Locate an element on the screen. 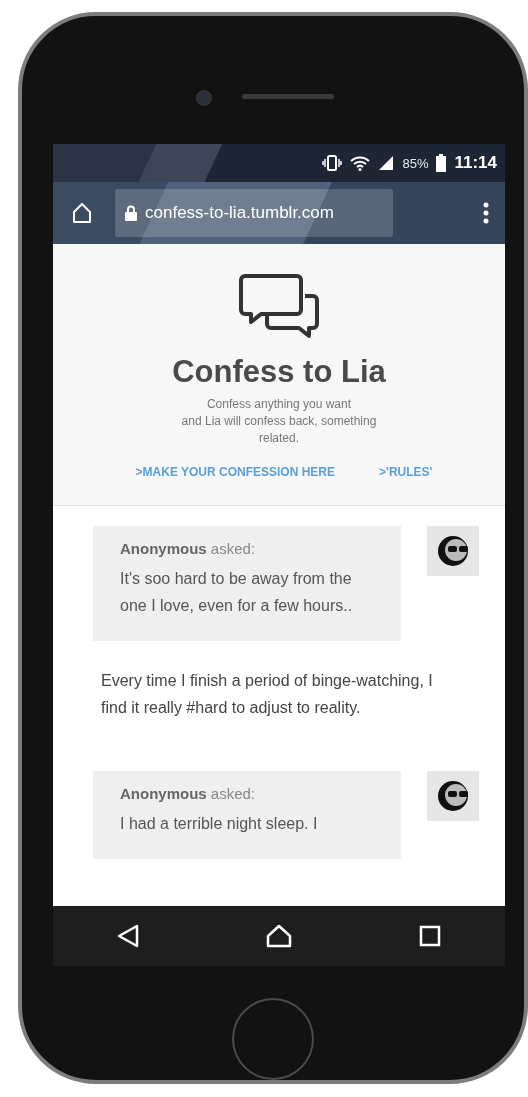  question-text: It's soo hard to be away from the one I love, even for a few hours.. is located at coordinates (237, 592).